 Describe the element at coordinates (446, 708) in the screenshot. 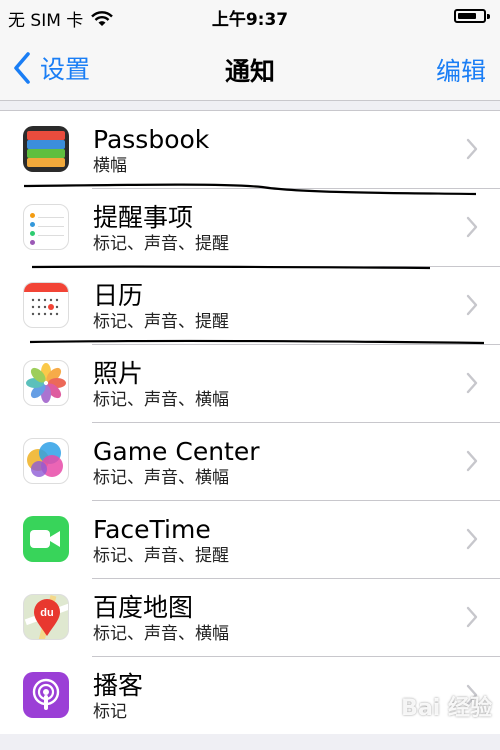

I see `watermark: Bai 经验` at that location.